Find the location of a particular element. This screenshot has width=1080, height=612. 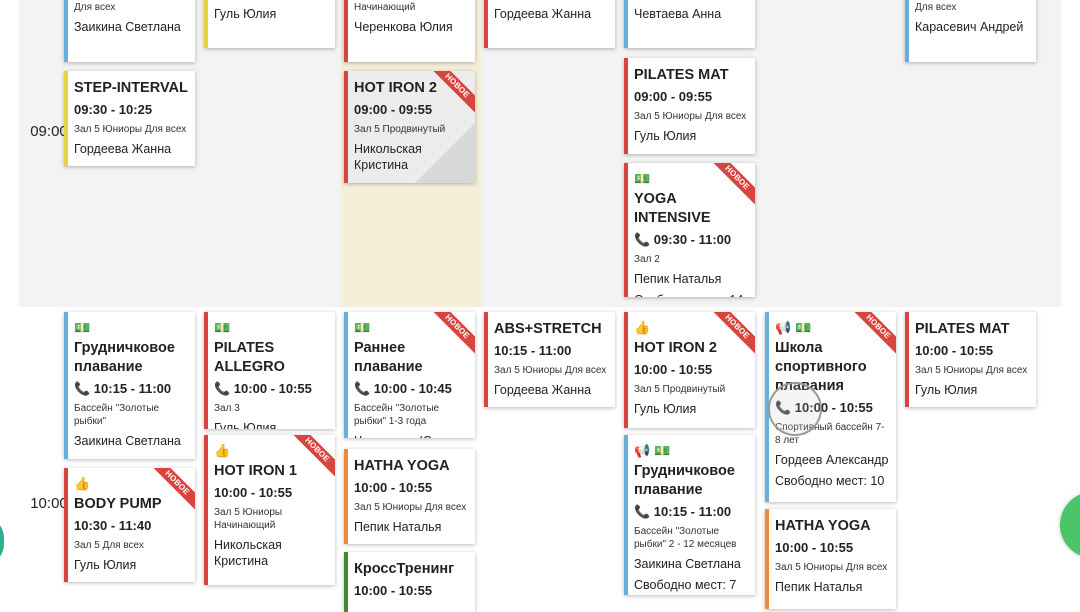

class-title: ABS+STRETCH is located at coordinates (548, 329).